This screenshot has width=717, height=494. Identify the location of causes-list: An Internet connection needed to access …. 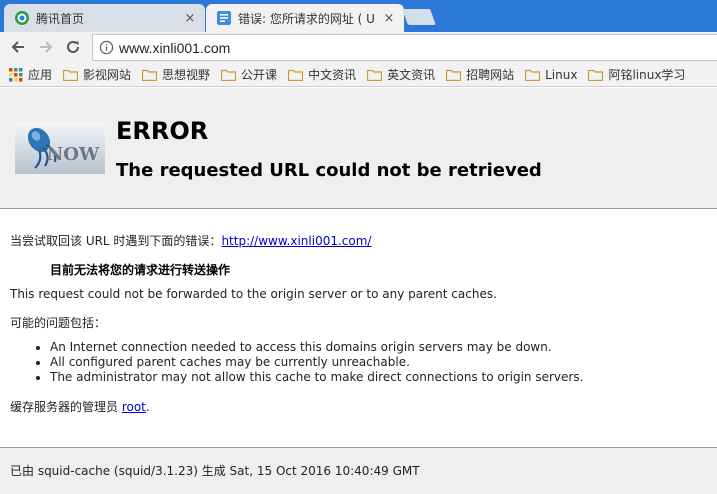
(307, 362).